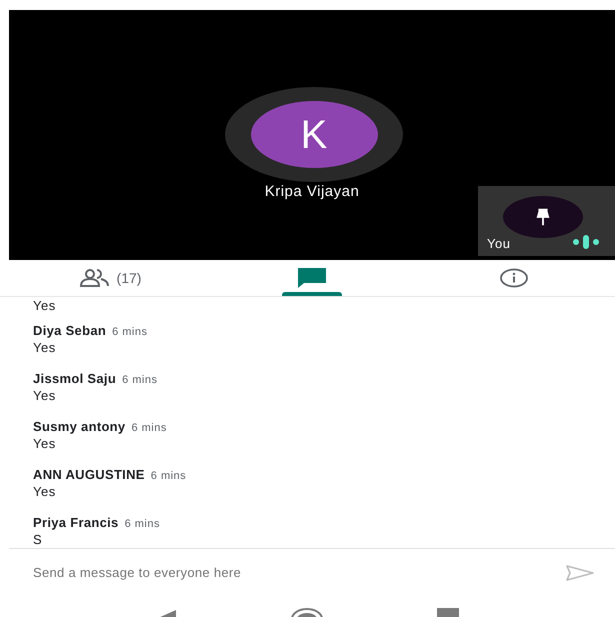  What do you see at coordinates (312, 278) in the screenshot?
I see `chat-icon` at bounding box center [312, 278].